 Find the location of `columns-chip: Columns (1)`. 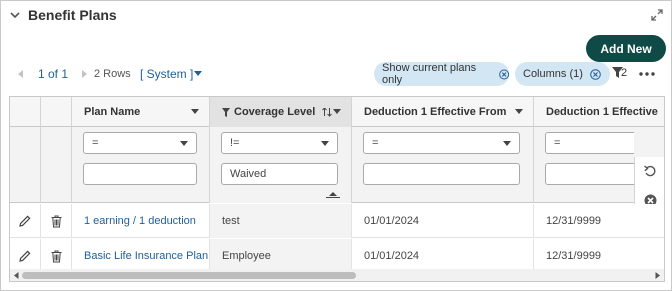

columns-chip: Columns (1) is located at coordinates (562, 74).